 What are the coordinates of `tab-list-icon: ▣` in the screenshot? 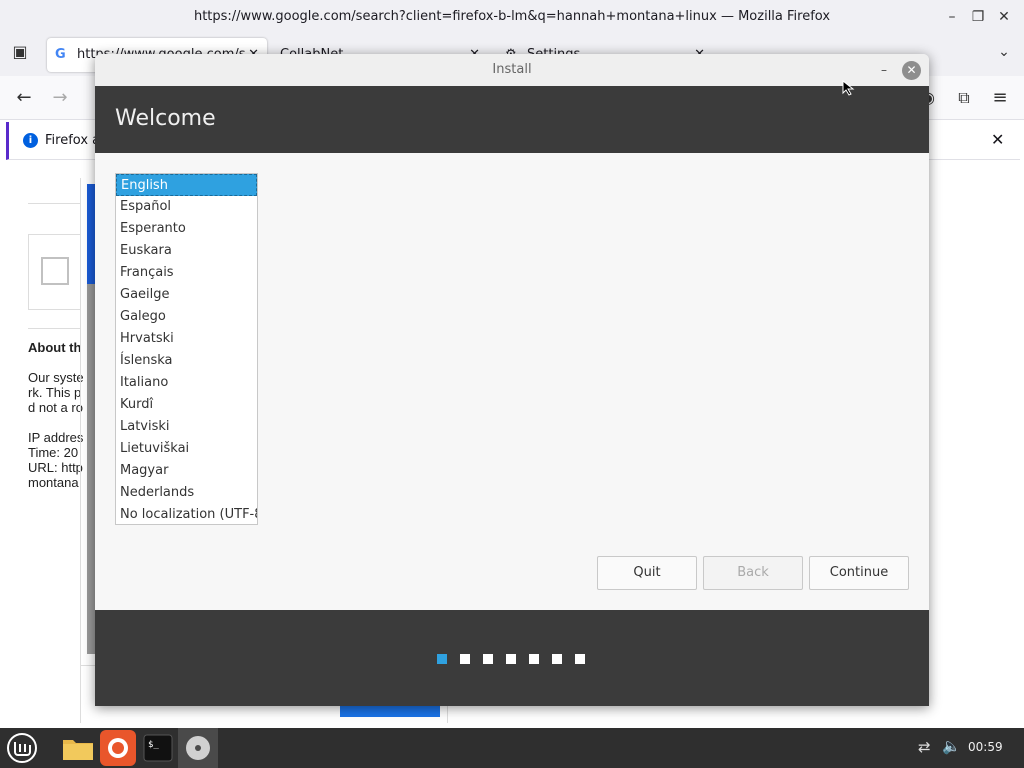 It's located at (20, 52).